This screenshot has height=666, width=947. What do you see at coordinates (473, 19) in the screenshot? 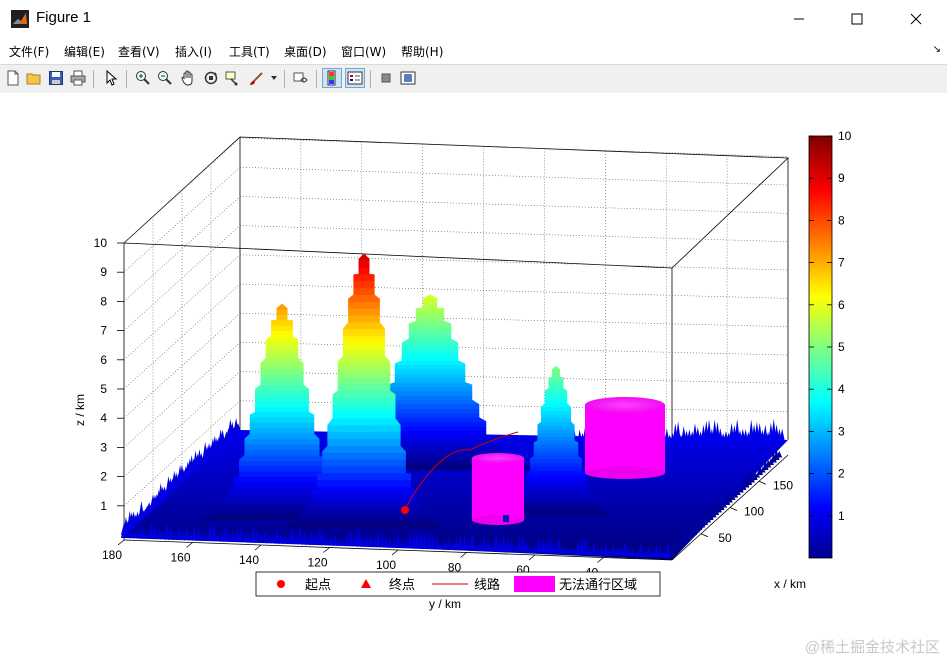
I see `title-bar: Figure 1` at bounding box center [473, 19].